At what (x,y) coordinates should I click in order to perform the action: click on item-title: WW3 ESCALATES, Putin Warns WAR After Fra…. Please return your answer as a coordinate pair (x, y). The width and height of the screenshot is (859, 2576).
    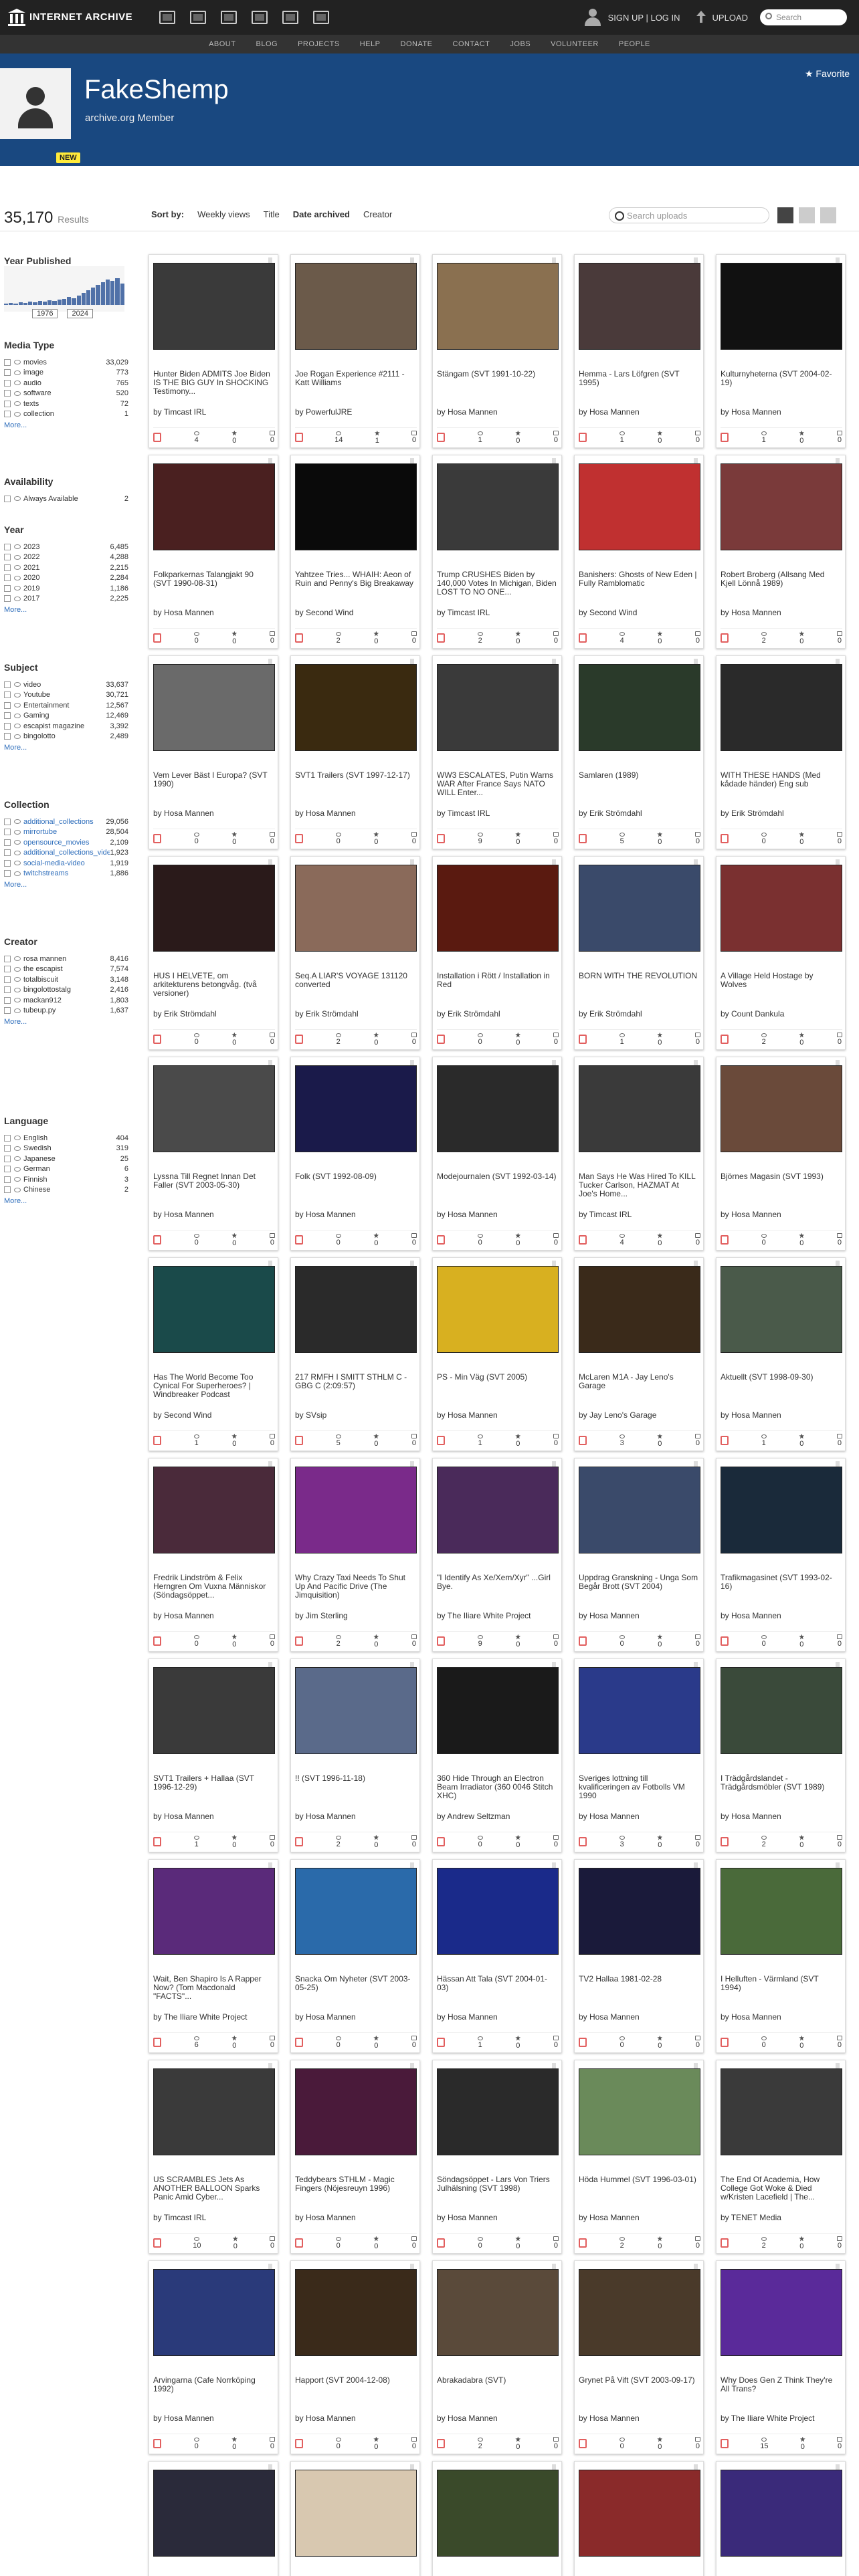
    Looking at the image, I should click on (497, 784).